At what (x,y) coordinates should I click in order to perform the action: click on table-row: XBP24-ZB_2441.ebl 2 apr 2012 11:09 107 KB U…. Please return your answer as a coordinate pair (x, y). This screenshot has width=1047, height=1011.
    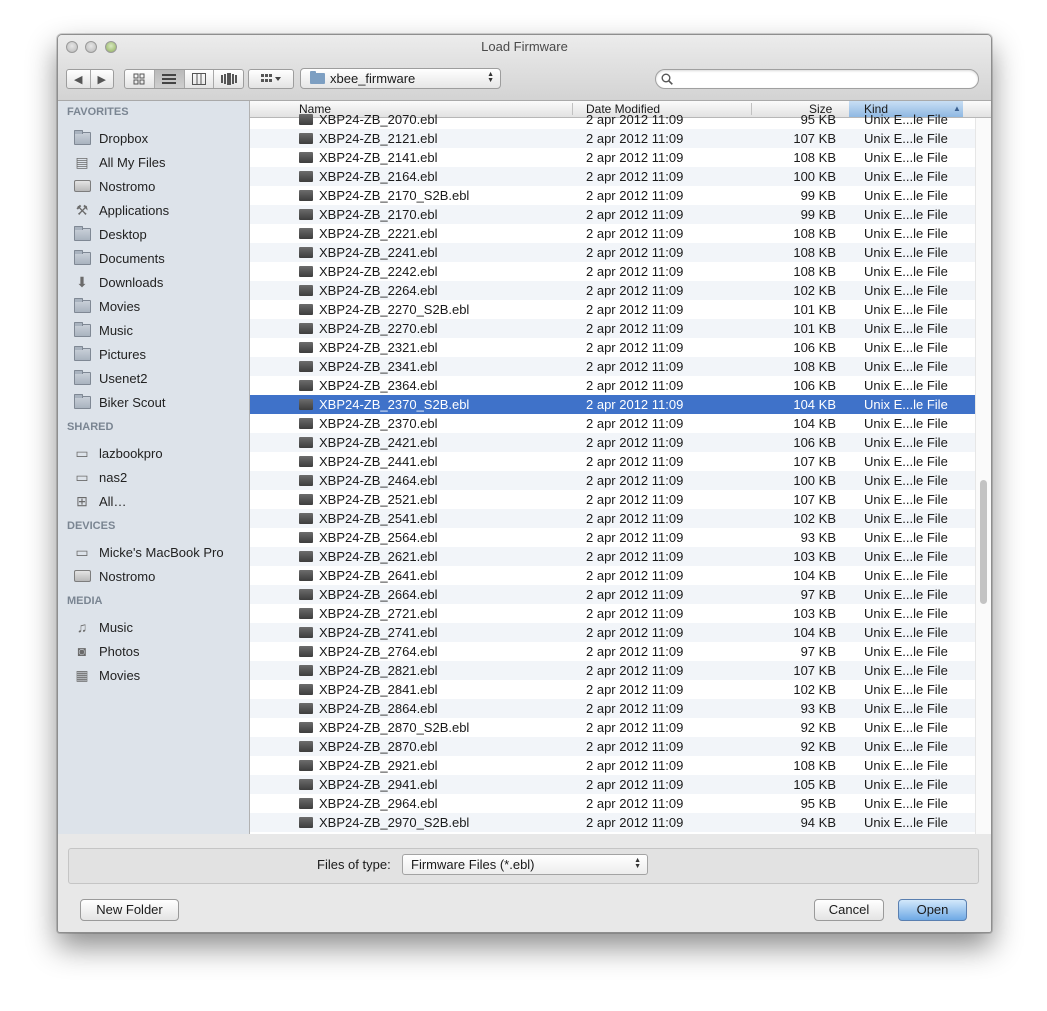
    Looking at the image, I should click on (612, 461).